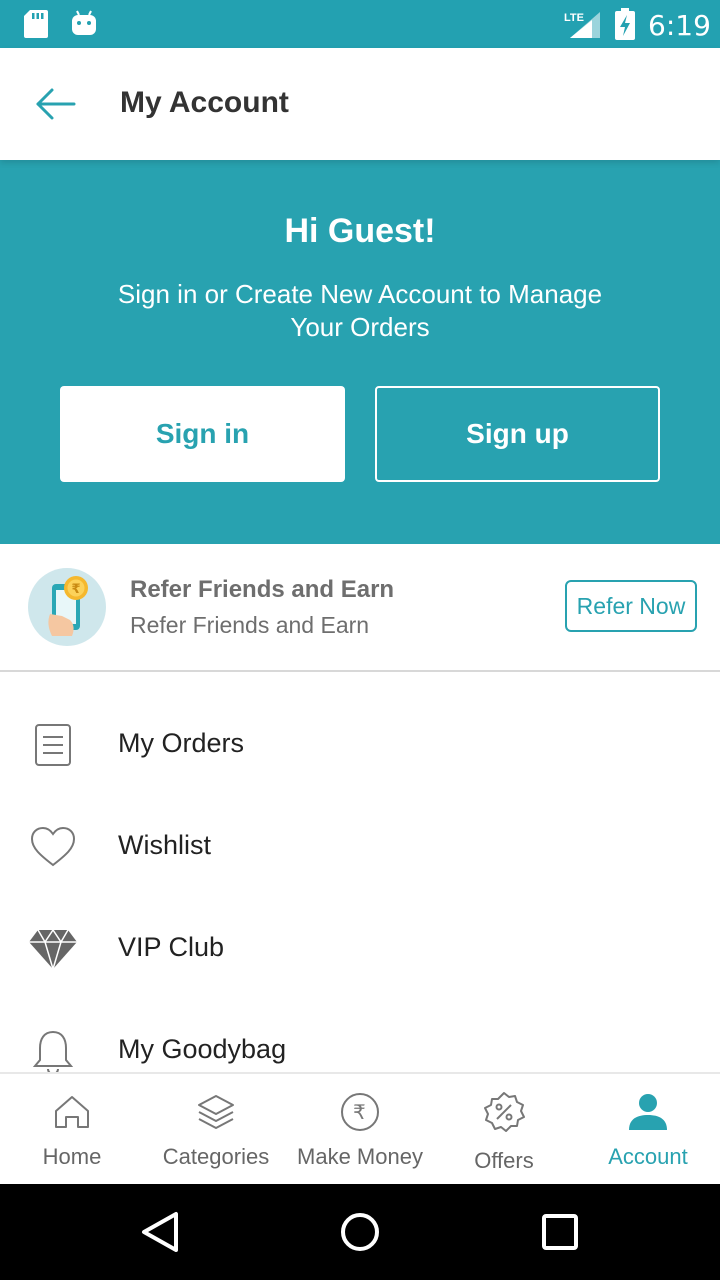 Image resolution: width=720 pixels, height=1280 pixels. I want to click on home-icon, so click(72, 1112).